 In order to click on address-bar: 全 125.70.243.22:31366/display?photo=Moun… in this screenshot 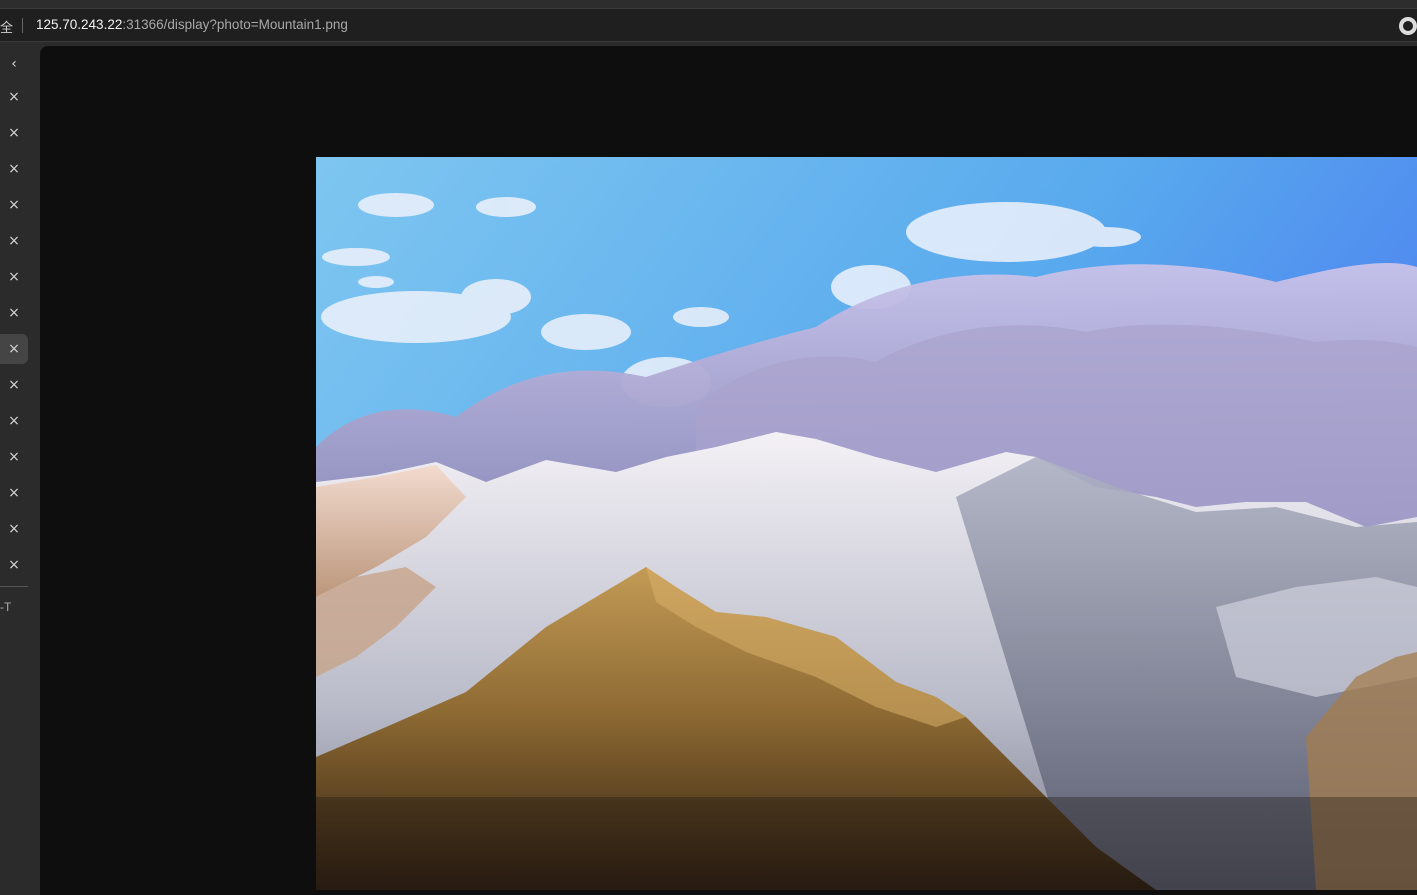, I will do `click(708, 25)`.